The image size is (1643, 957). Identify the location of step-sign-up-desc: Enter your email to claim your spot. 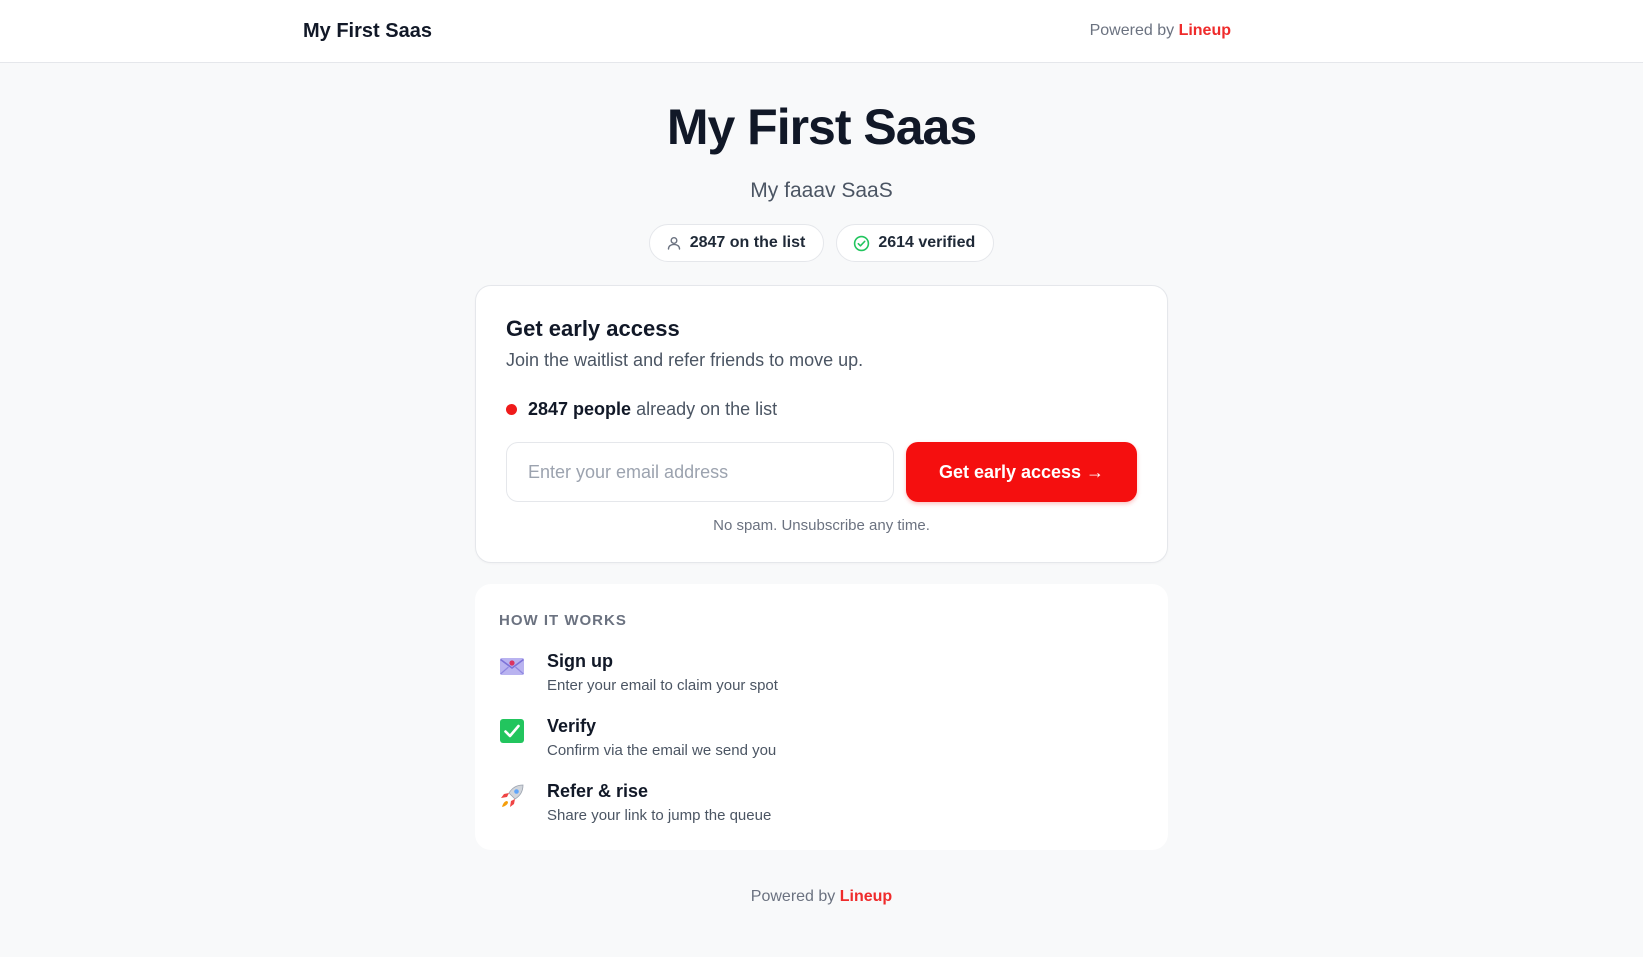
(662, 685).